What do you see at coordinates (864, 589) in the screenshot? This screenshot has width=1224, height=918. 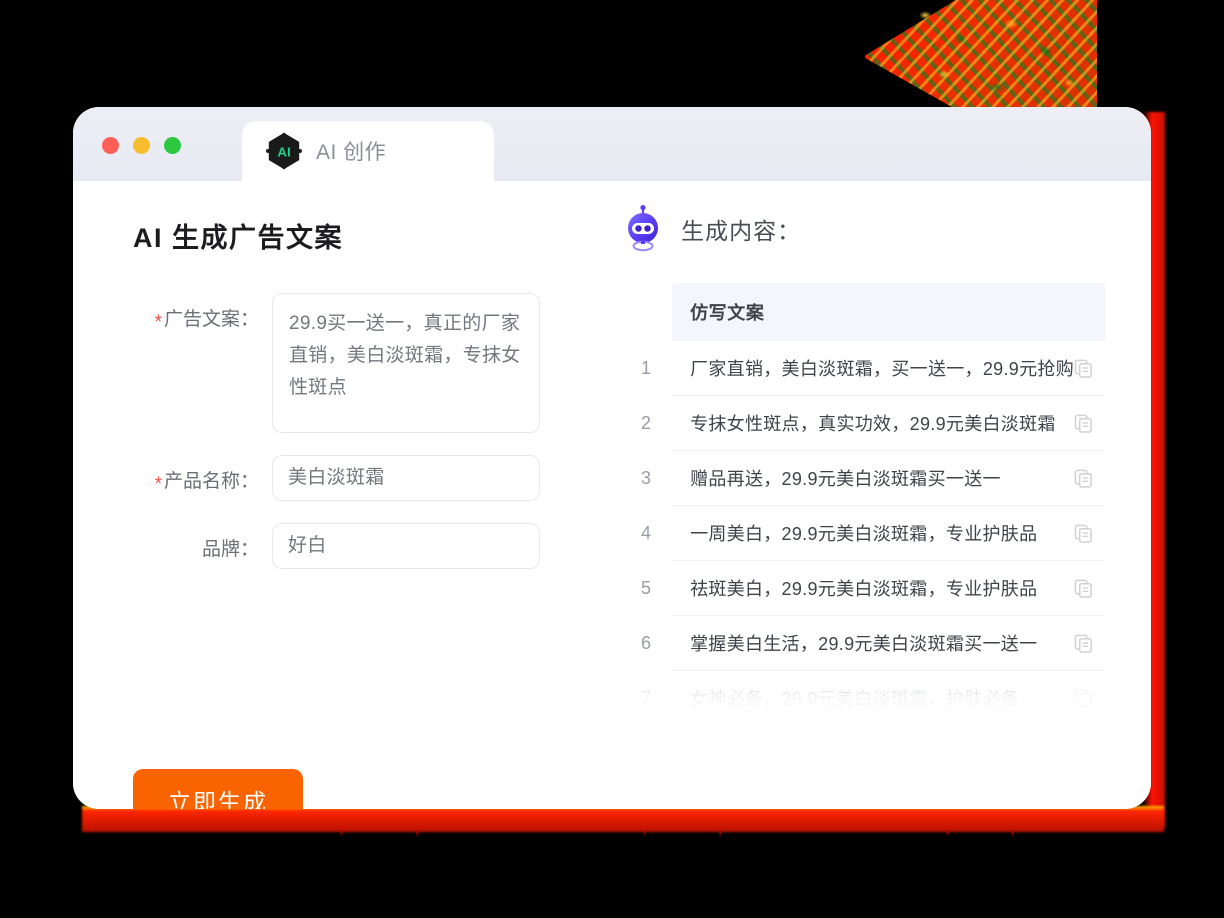 I see `row-text: 祛斑美白，29.9元美白淡斑霜，专业护肤品` at bounding box center [864, 589].